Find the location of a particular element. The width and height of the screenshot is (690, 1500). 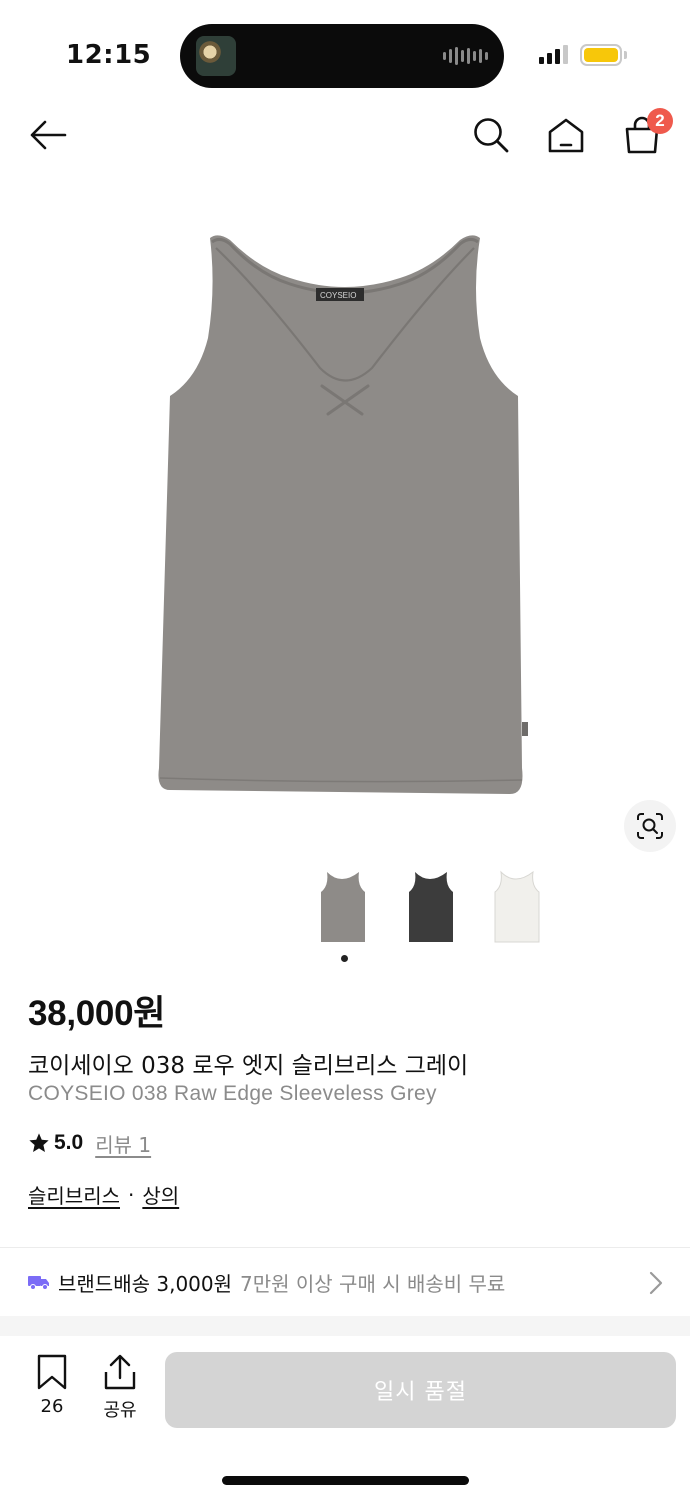

section-spacer is located at coordinates (345, 1326).